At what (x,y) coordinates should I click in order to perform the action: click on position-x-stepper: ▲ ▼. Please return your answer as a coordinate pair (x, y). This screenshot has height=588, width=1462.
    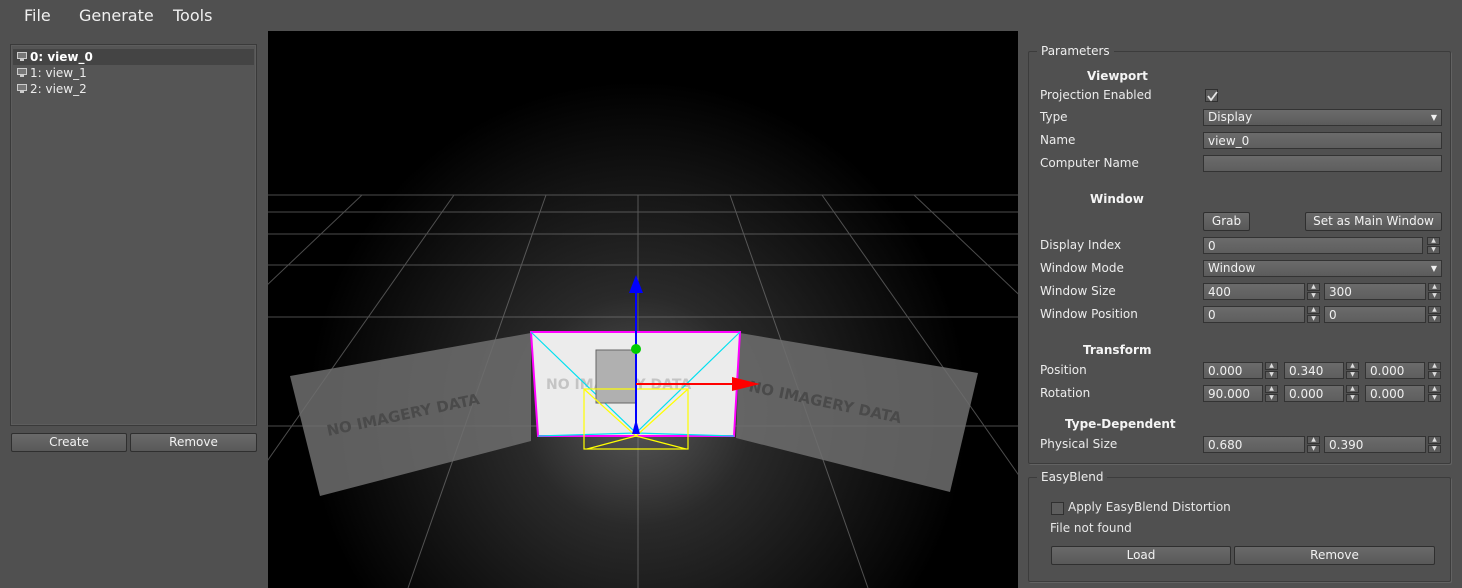
    Looking at the image, I should click on (1271, 370).